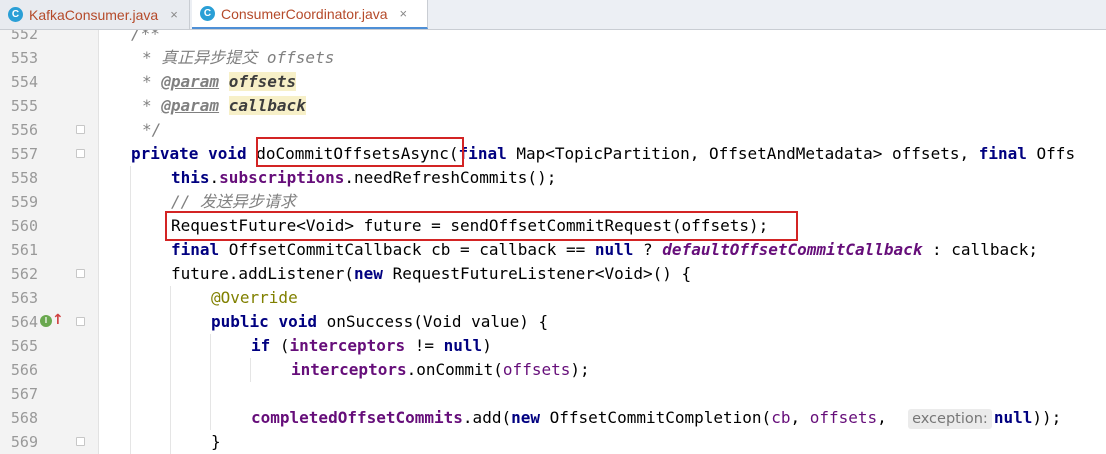 The height and width of the screenshot is (454, 1106). Describe the element at coordinates (190, 177) in the screenshot. I see `keyword: this` at that location.